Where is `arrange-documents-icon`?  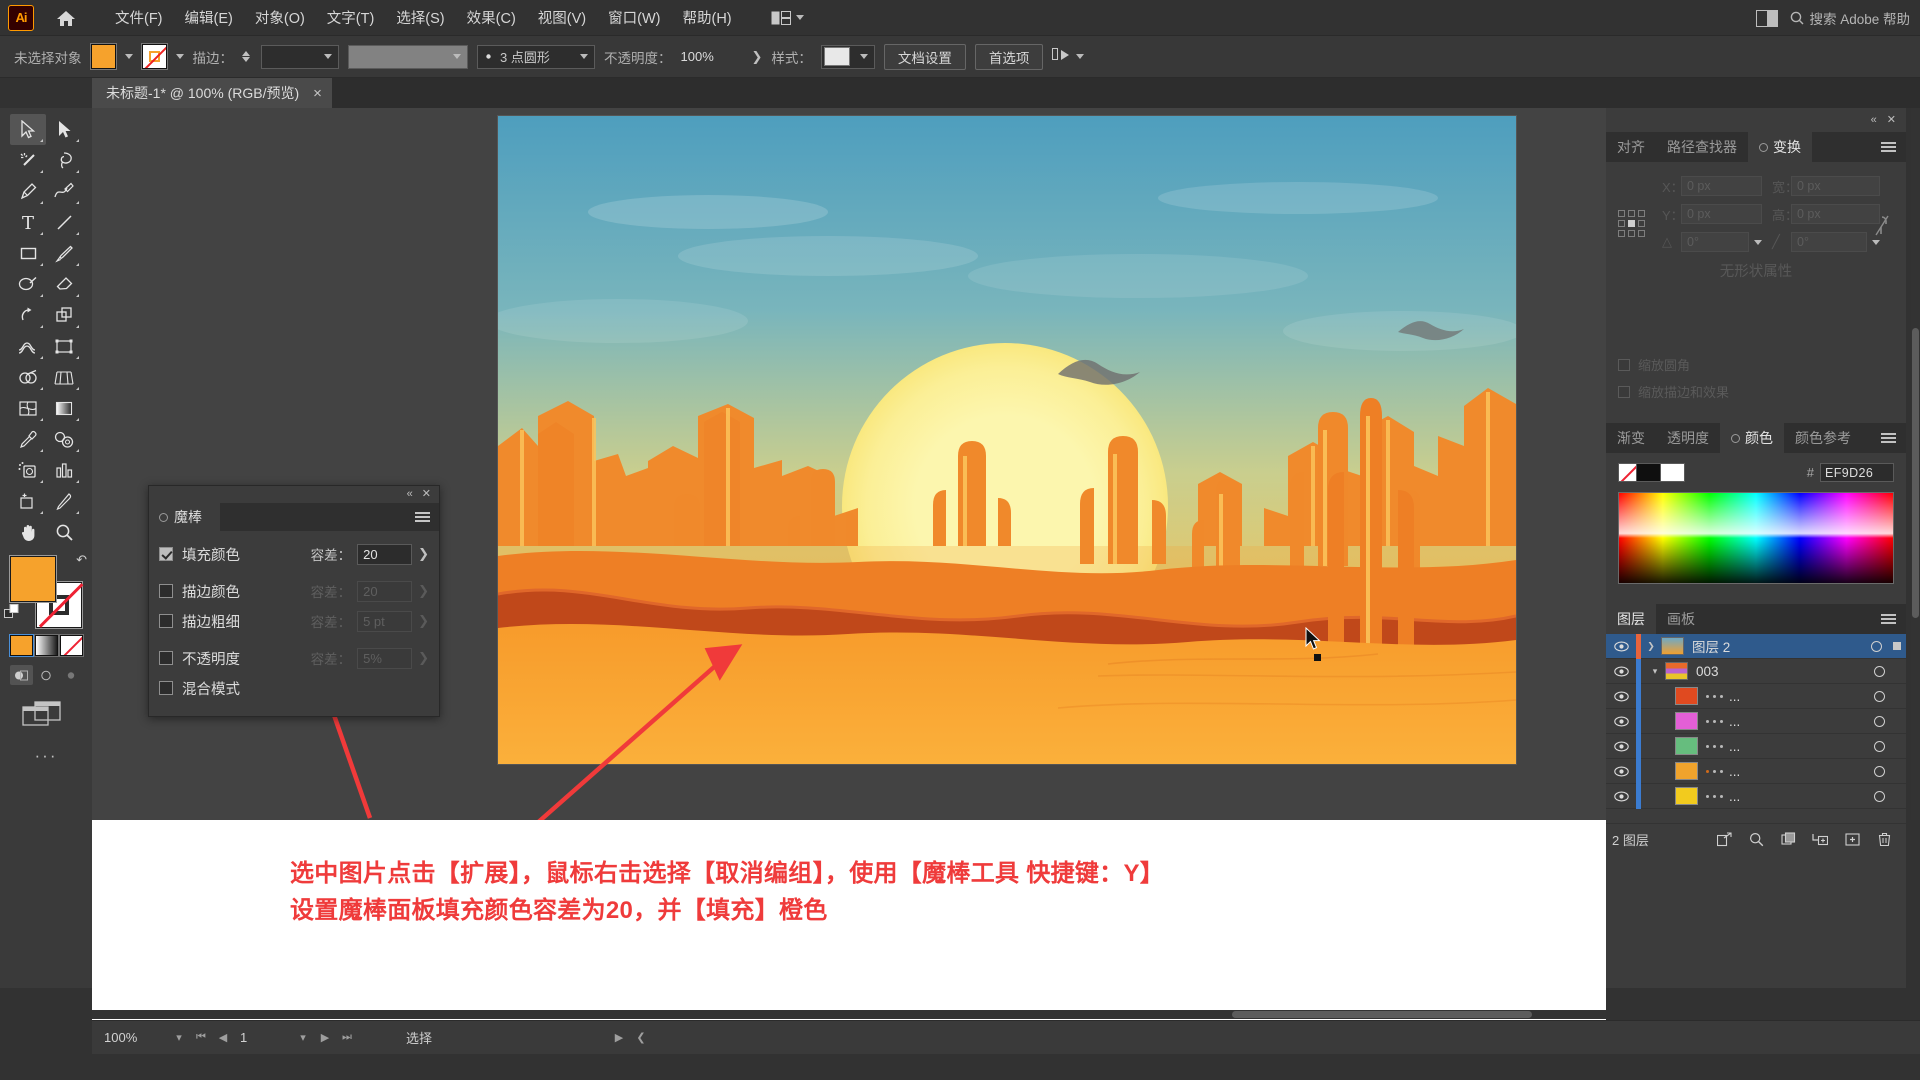
arrange-documents-icon is located at coordinates (1767, 18).